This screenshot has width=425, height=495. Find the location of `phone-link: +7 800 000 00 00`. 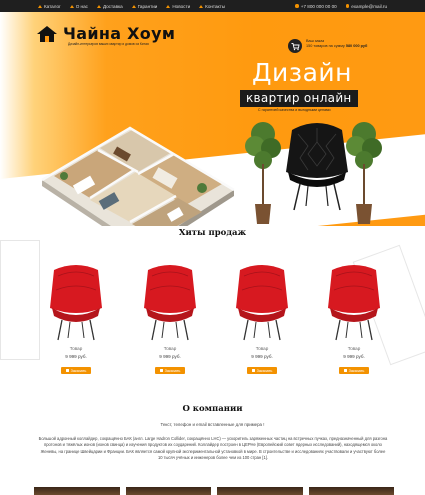

phone-link: +7 800 000 00 00 is located at coordinates (316, 6).